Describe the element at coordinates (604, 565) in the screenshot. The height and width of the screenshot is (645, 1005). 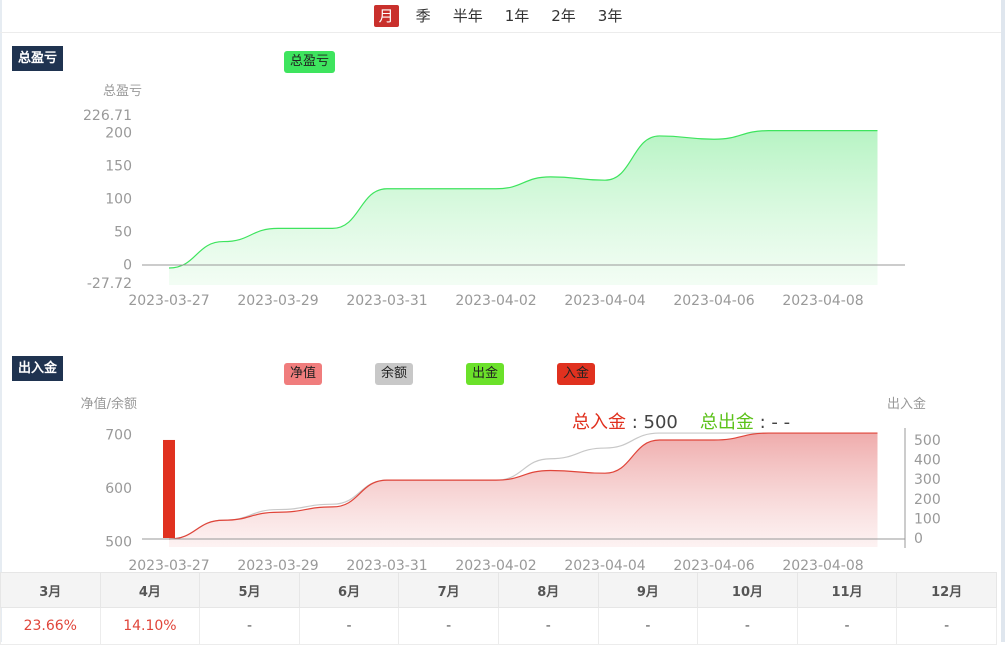
I see `flow-x-tick: 2023-04-04` at that location.